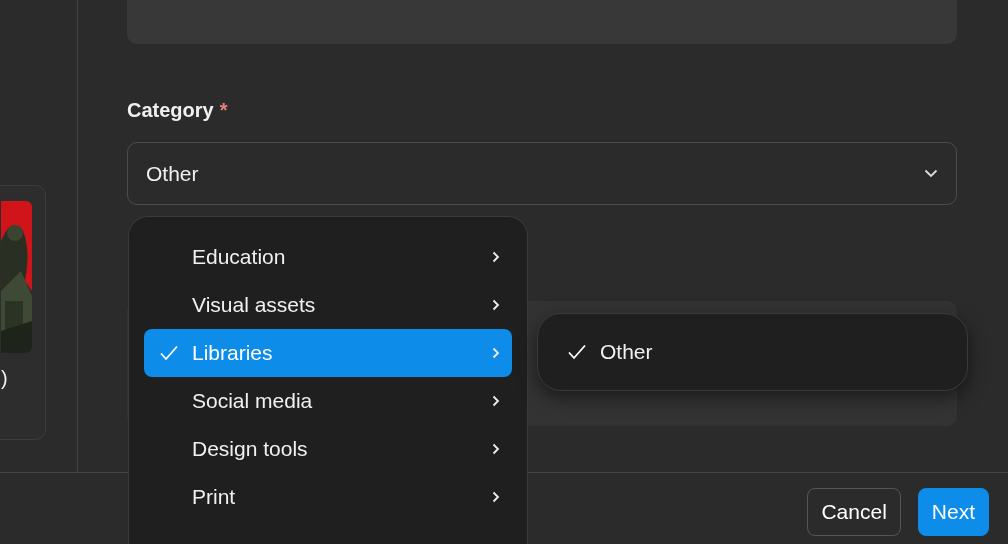  Describe the element at coordinates (328, 257) in the screenshot. I see `menu-item: Education` at that location.